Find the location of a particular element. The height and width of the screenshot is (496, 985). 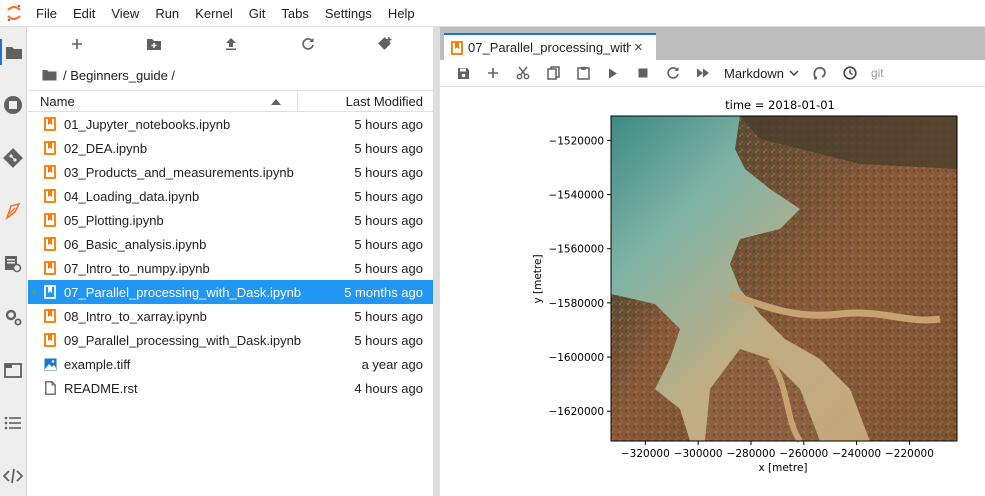

file-row: README.rst 4 hours ago is located at coordinates (230, 388).